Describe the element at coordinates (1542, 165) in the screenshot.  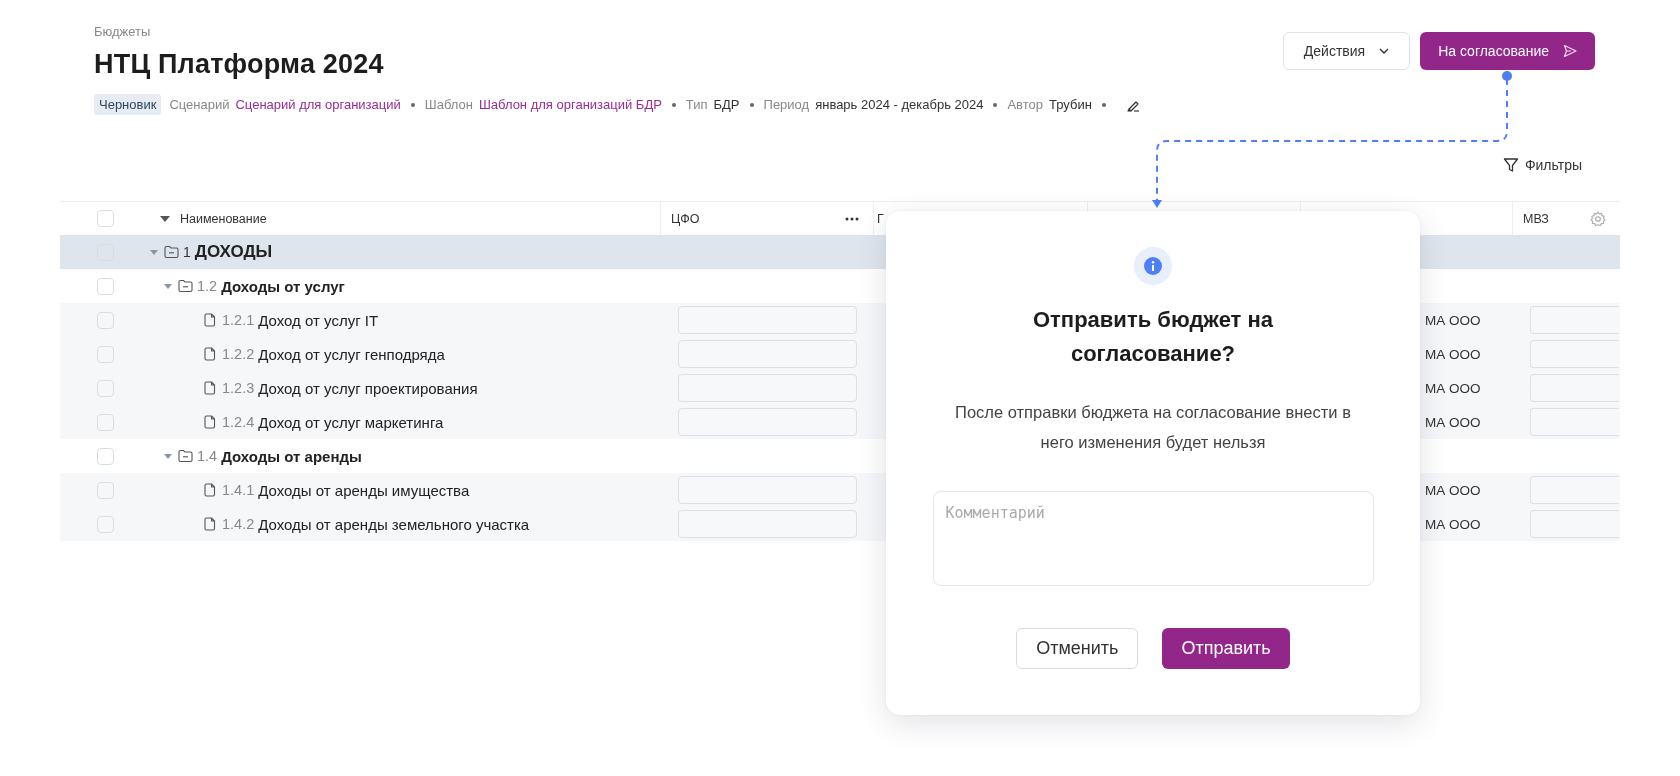
I see `filters-button: Фильтры` at that location.